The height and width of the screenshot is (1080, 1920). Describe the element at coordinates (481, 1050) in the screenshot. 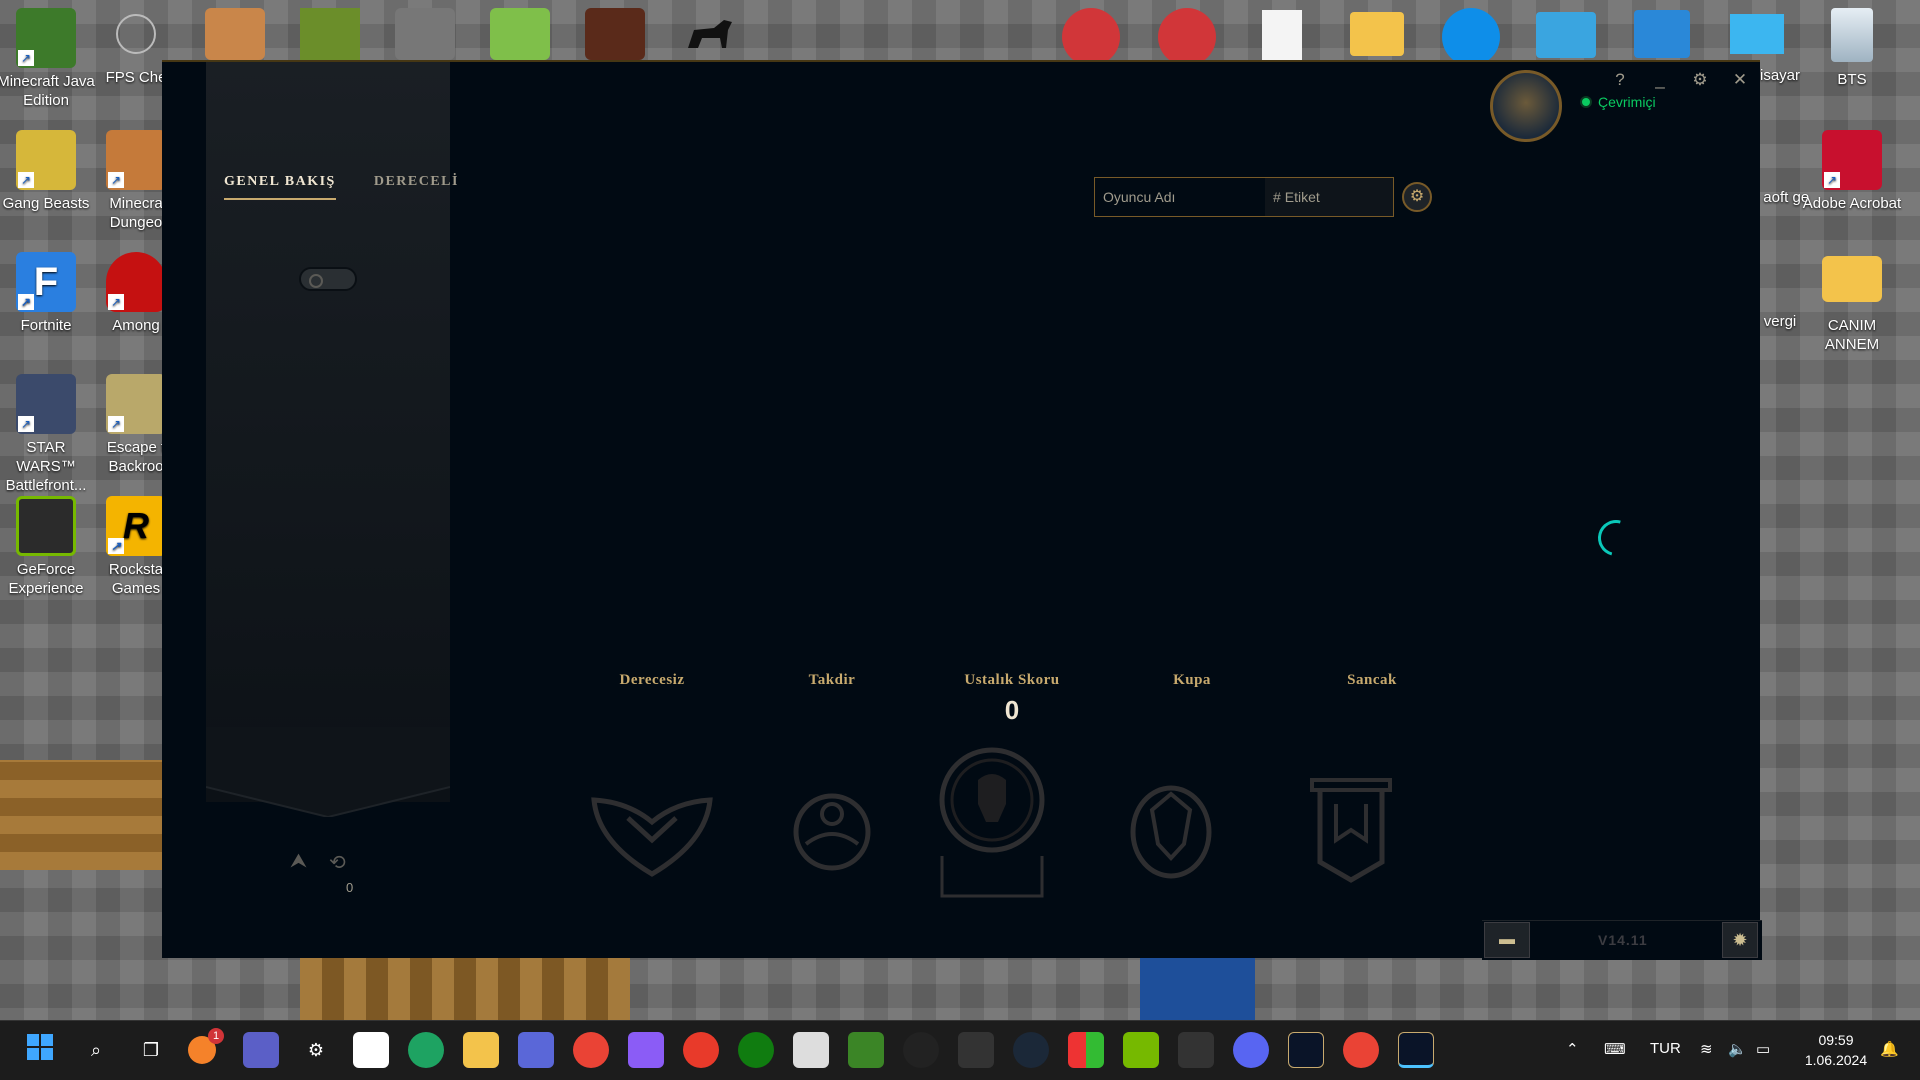

I see `file-explorer-icon` at that location.